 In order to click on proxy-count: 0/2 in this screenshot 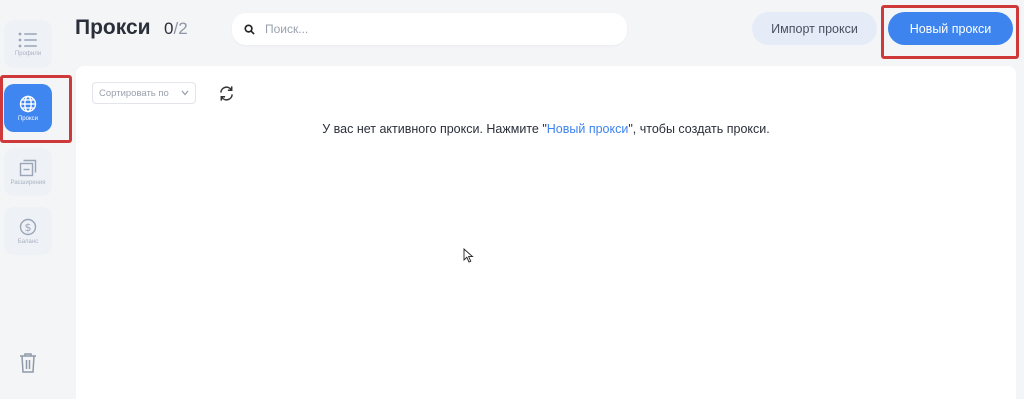, I will do `click(176, 29)`.